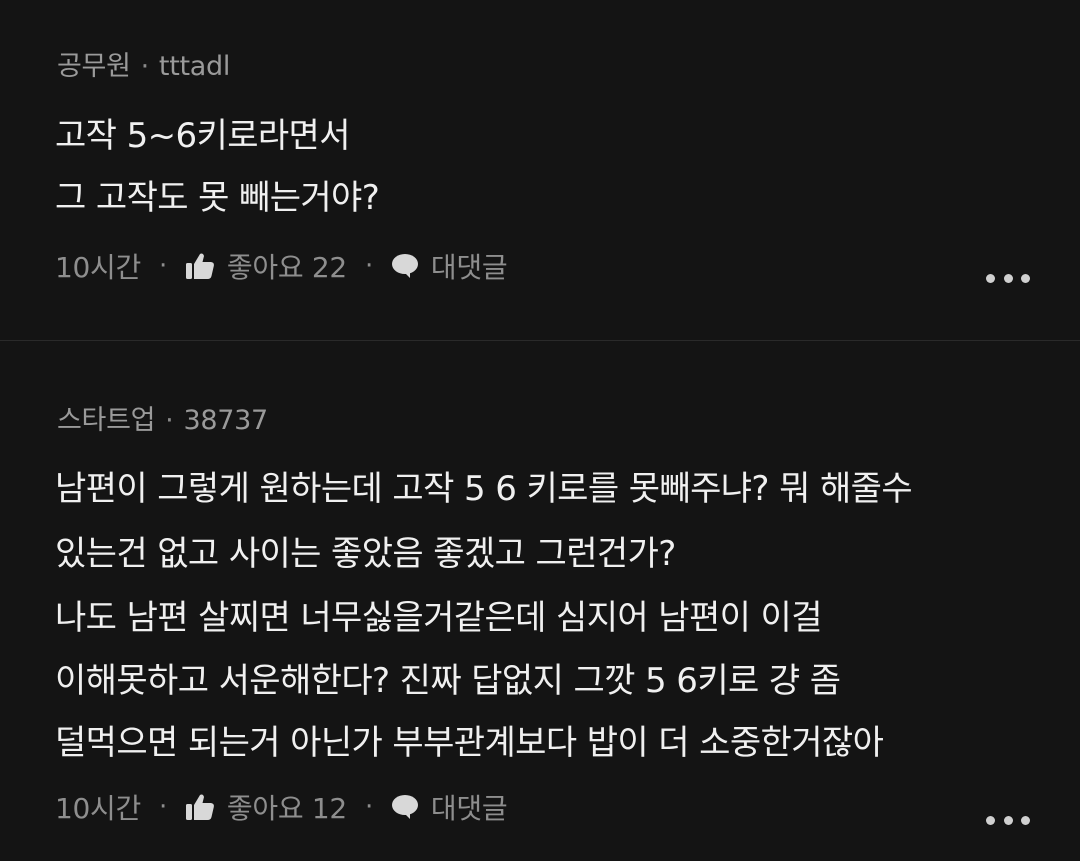  I want to click on comment-author: 스타트업 · 38737, so click(162, 417).